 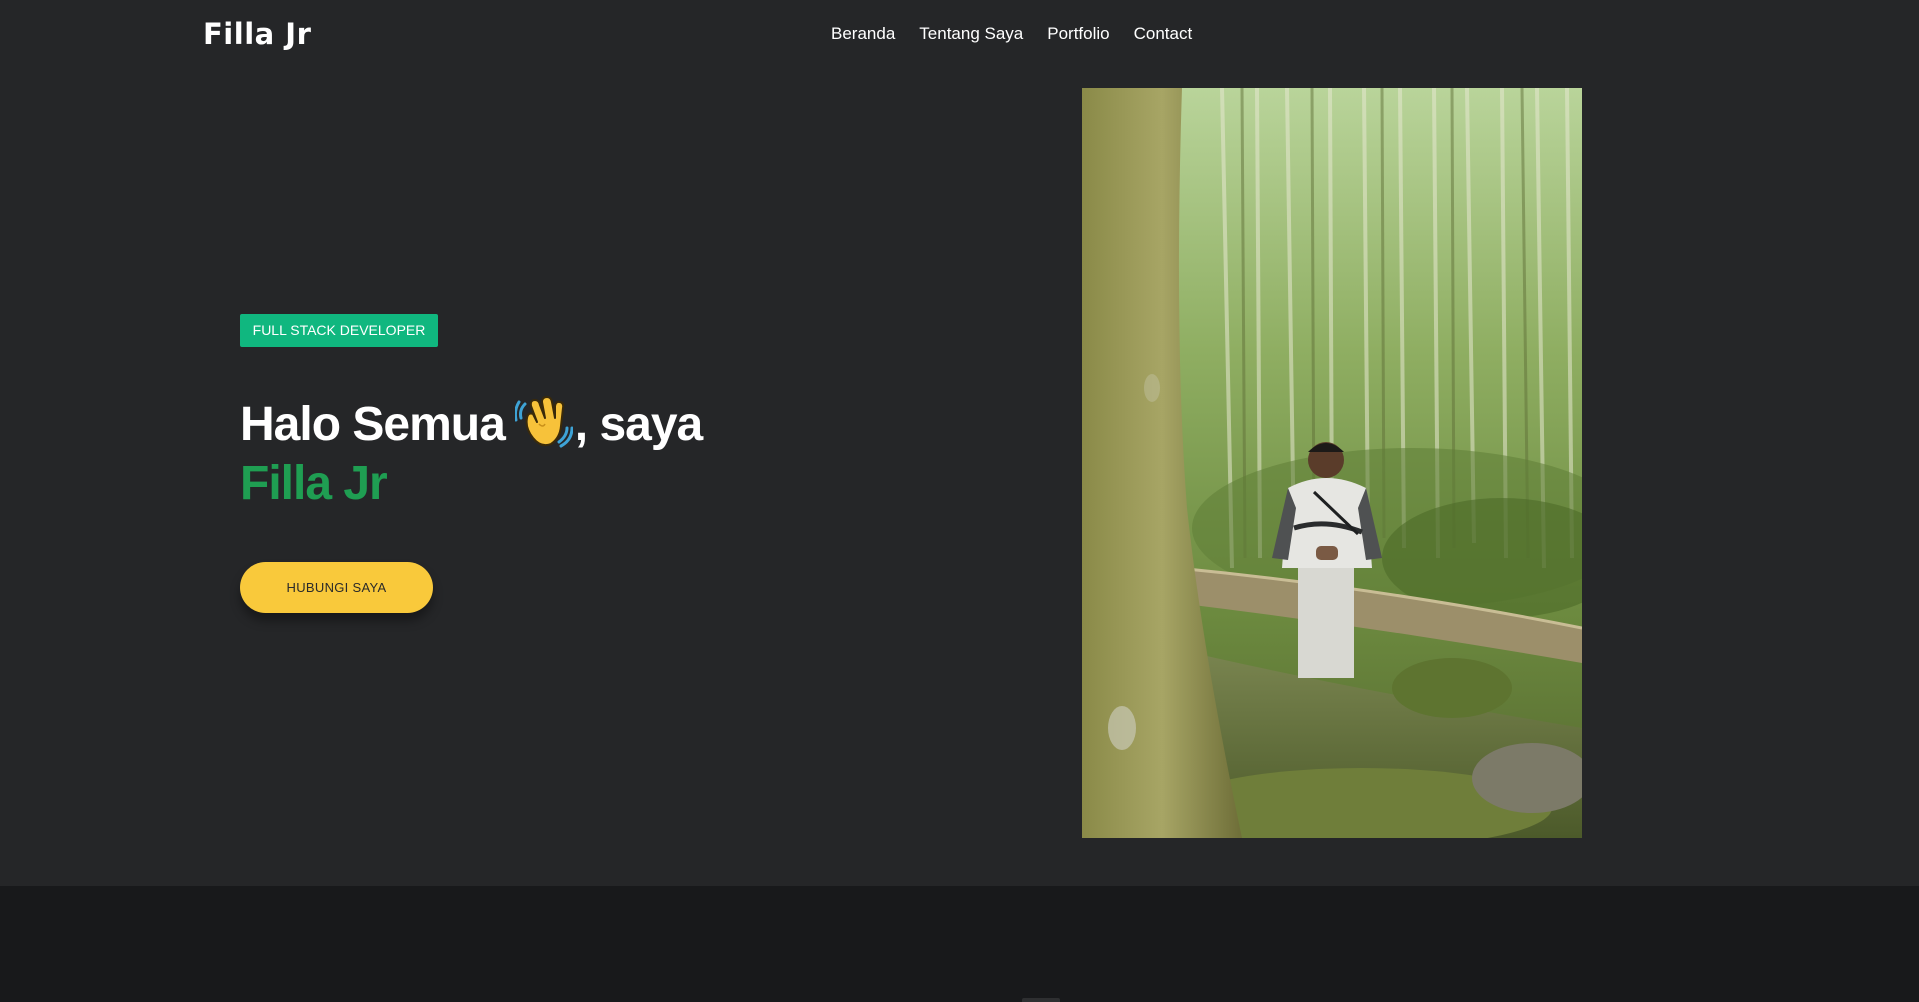 I want to click on brand-logo: Filla Jr, so click(x=257, y=34).